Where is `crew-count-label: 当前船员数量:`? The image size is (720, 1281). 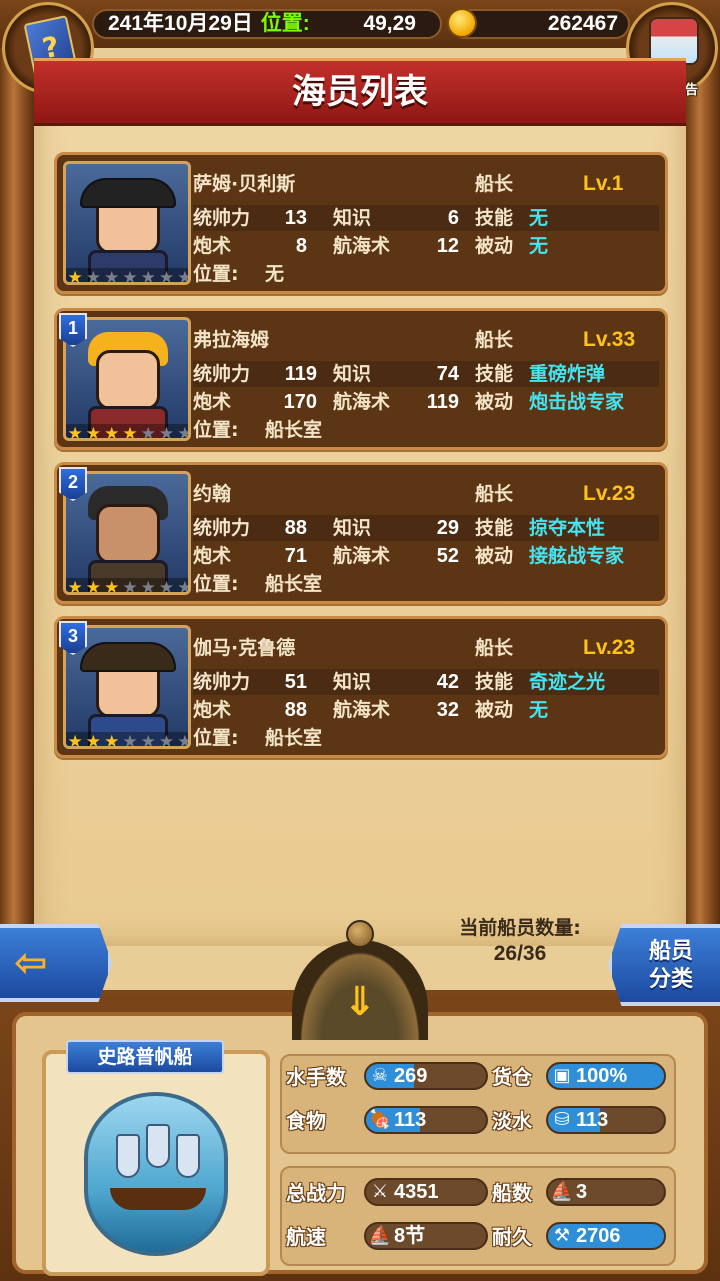 crew-count-label: 当前船员数量: is located at coordinates (520, 928).